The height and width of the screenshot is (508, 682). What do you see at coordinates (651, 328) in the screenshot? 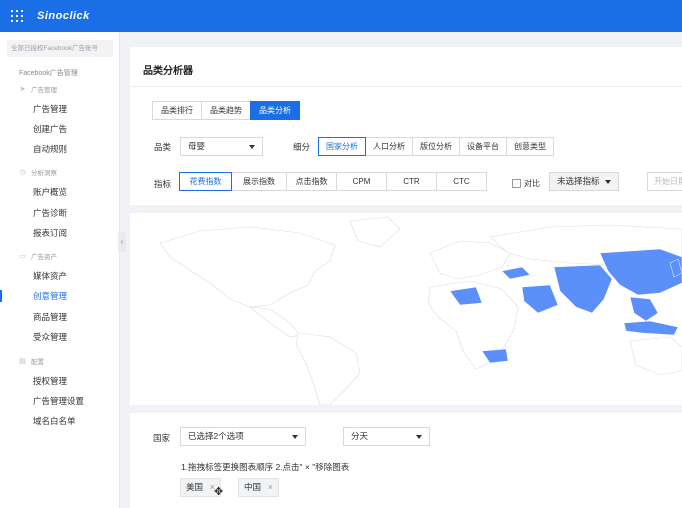
I see `map-highlight-indonesia` at bounding box center [651, 328].